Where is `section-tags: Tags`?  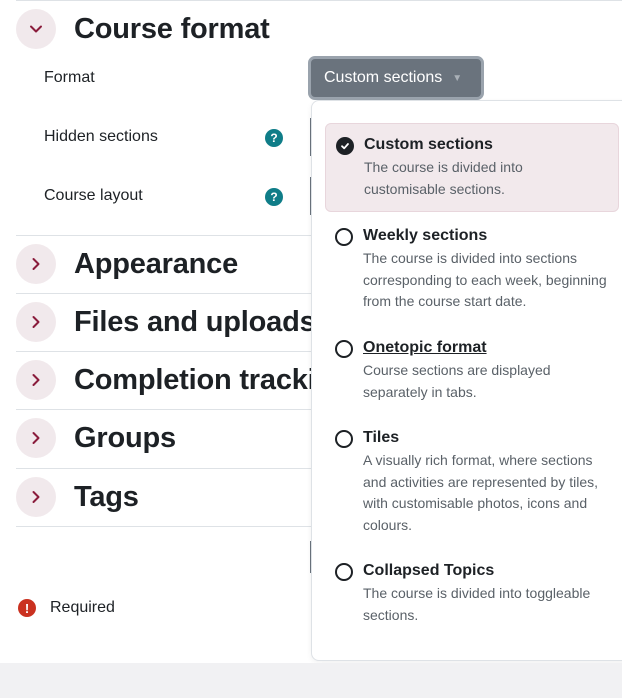 section-tags: Tags is located at coordinates (77, 497).